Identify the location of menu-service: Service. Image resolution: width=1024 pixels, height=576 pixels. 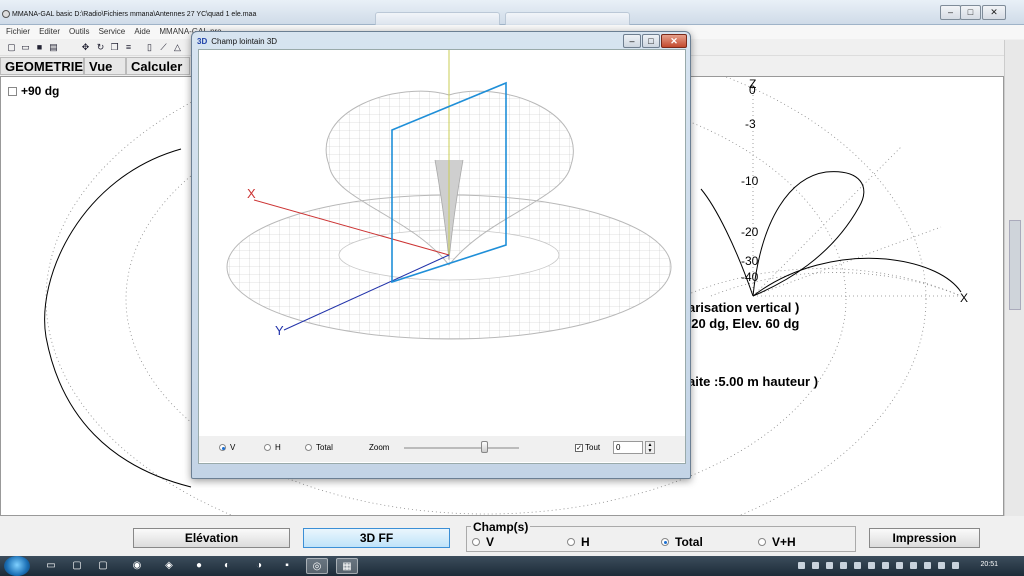
(112, 32).